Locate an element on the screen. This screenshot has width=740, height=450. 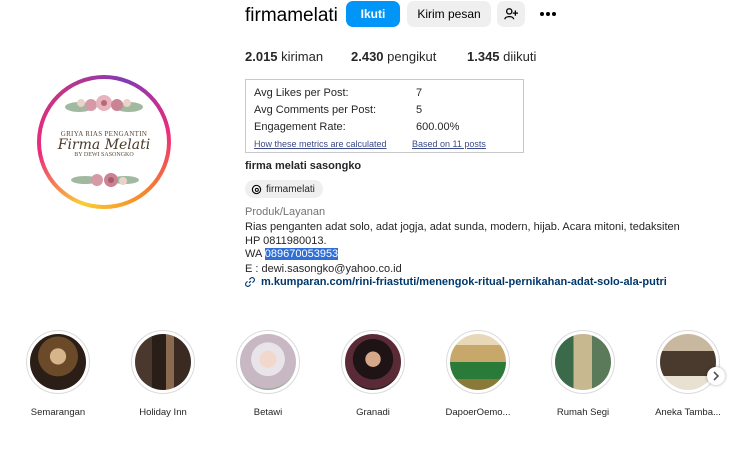
whatsapp-number-selected: 089670053953 is located at coordinates (301, 254).